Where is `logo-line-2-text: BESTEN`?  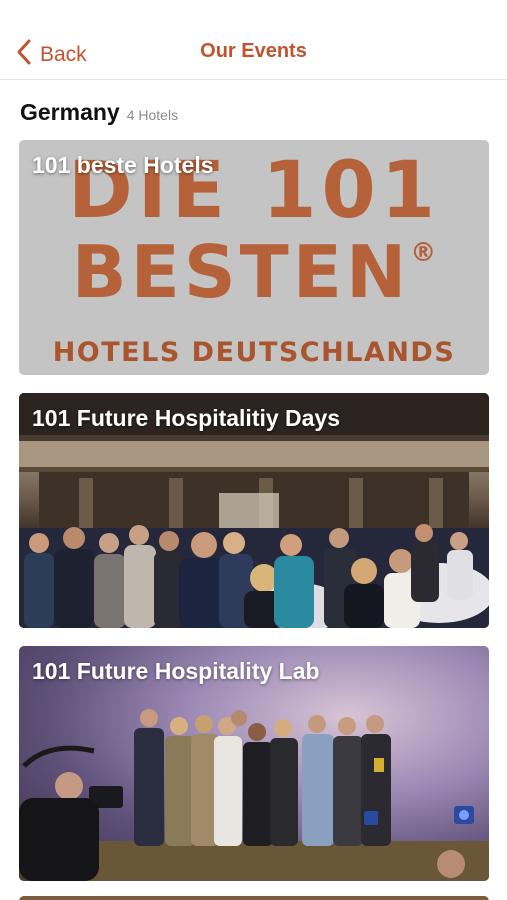
logo-line-2-text: BESTEN is located at coordinates (241, 272).